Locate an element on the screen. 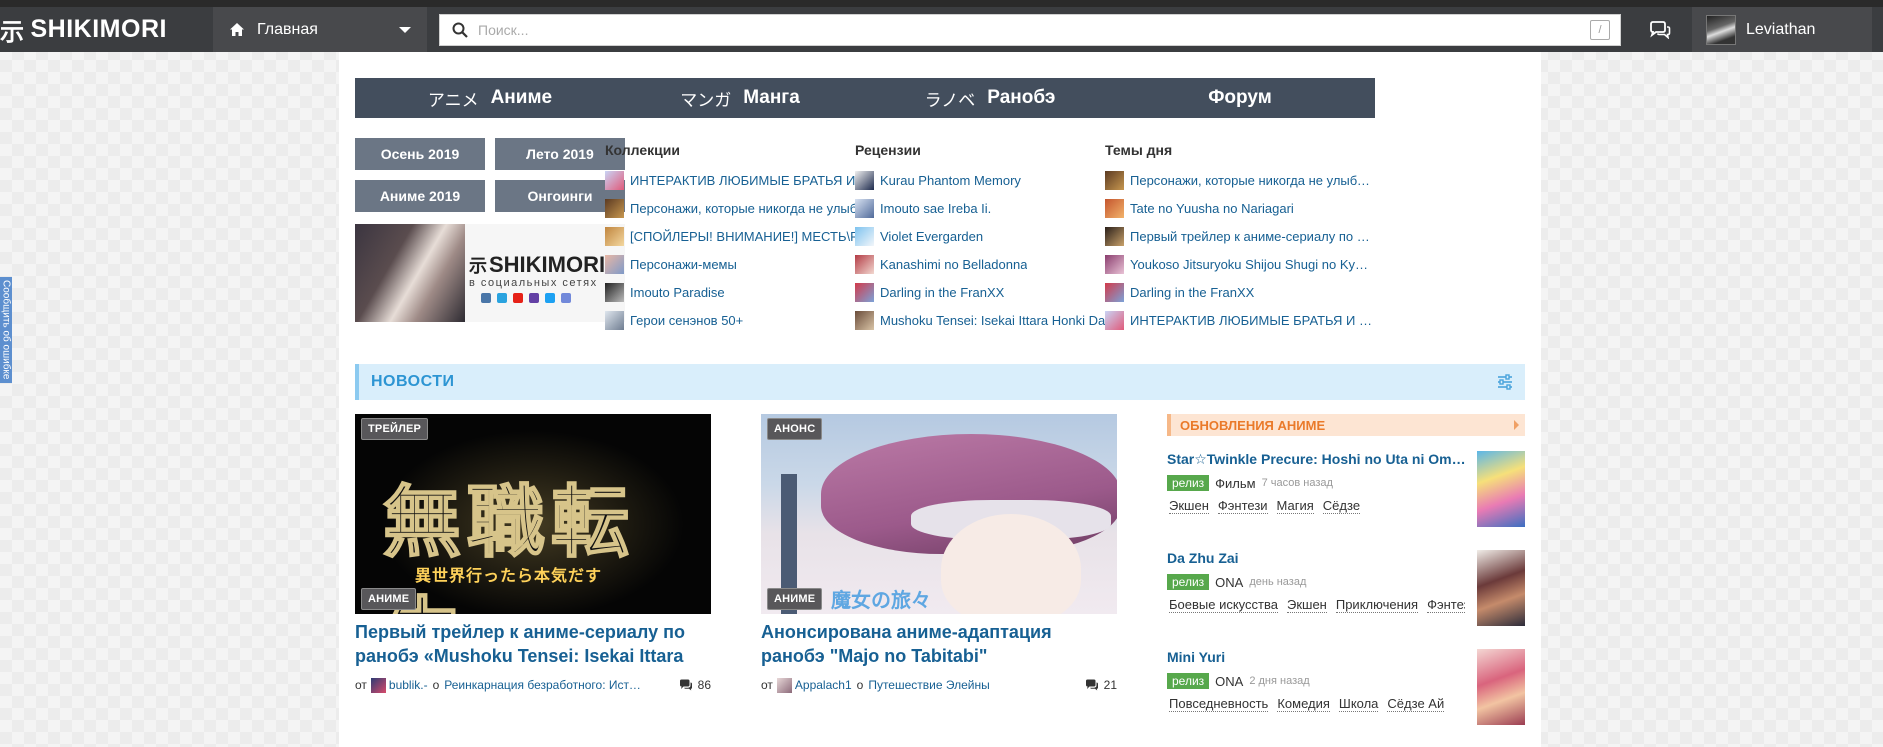 Image resolution: width=1883 pixels, height=747 pixels. update-title-link: Da Zhu Zai is located at coordinates (1317, 558).